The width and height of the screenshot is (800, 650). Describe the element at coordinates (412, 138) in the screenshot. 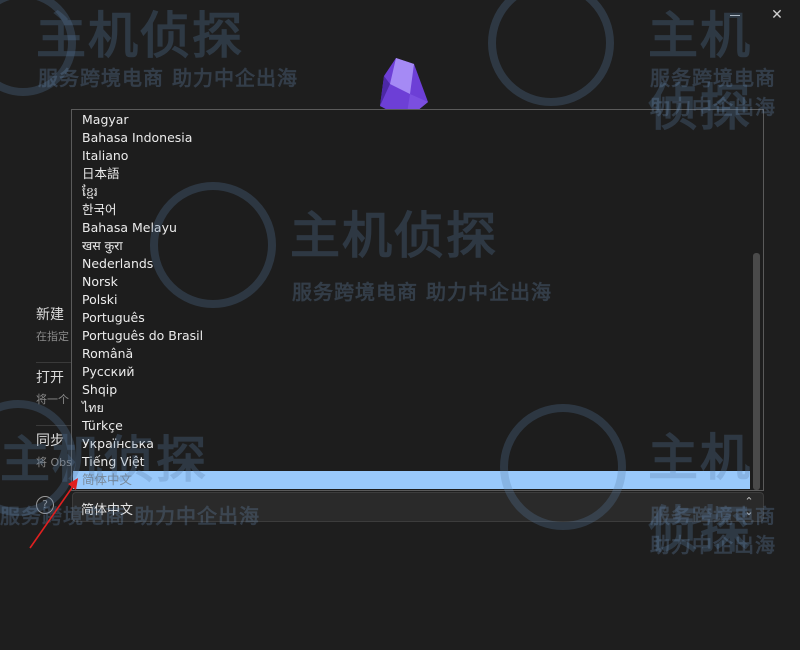

I see `language-option: Bahasa Indonesia` at that location.